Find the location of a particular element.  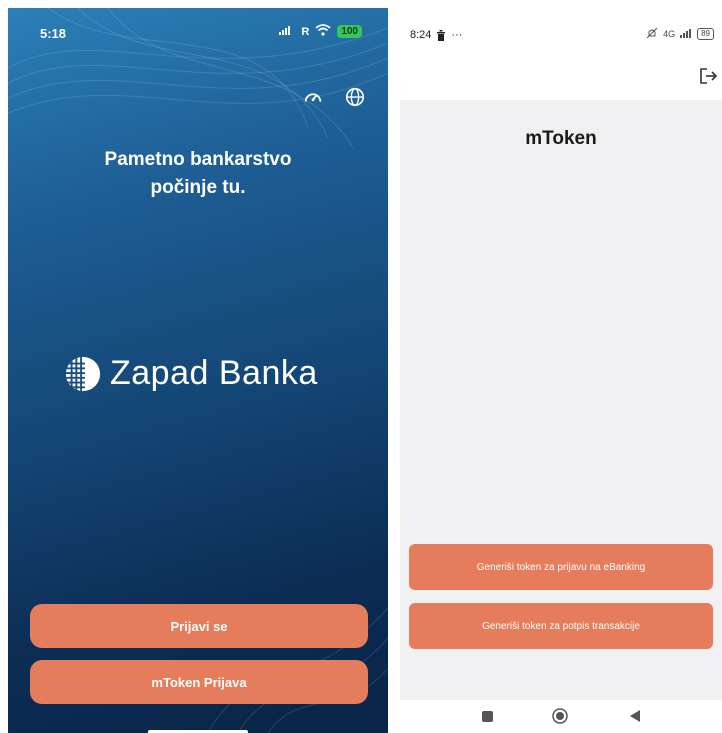

home-icon is located at coordinates (560, 716).